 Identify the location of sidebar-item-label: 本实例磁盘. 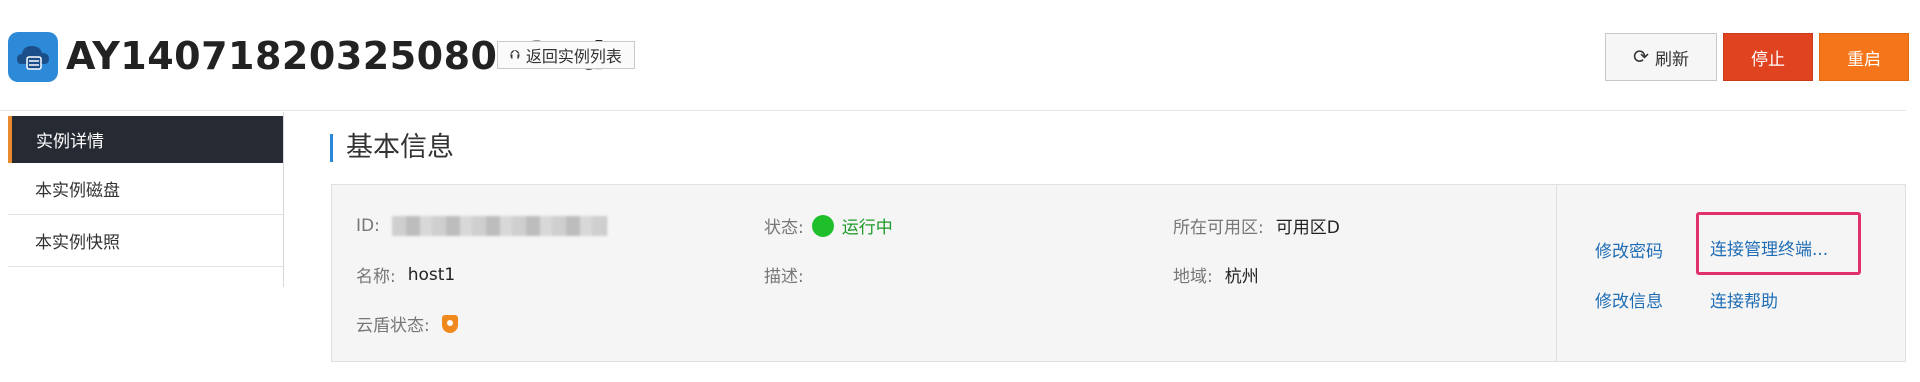
(77, 191).